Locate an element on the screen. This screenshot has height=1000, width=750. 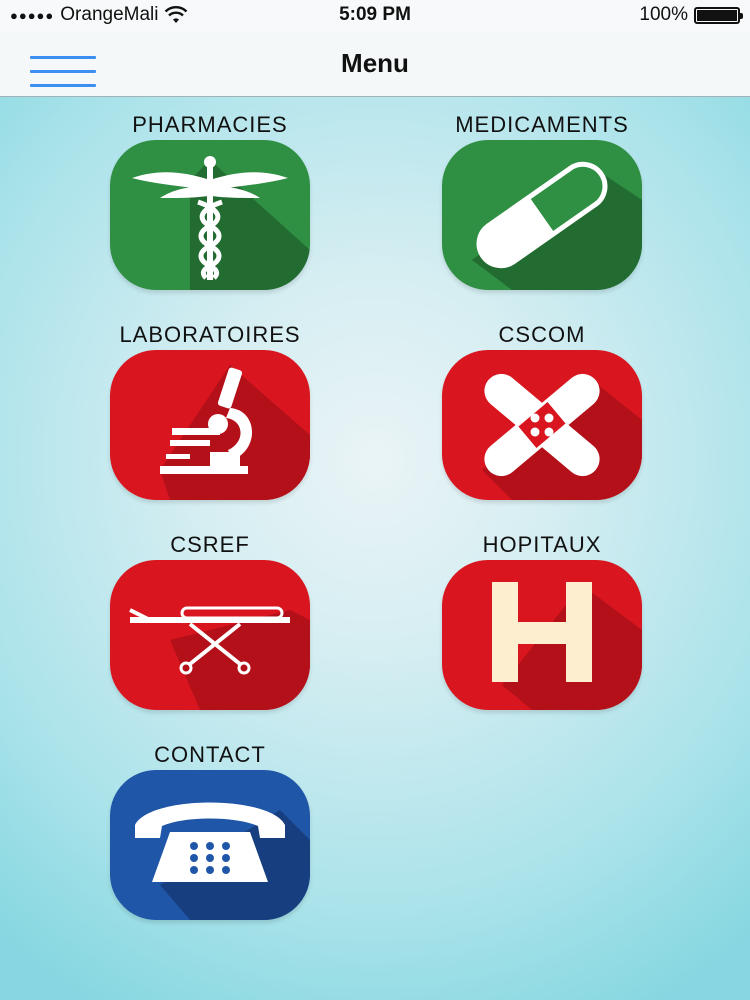
menu-item-contact: CONTACT is located at coordinates (210, 830).